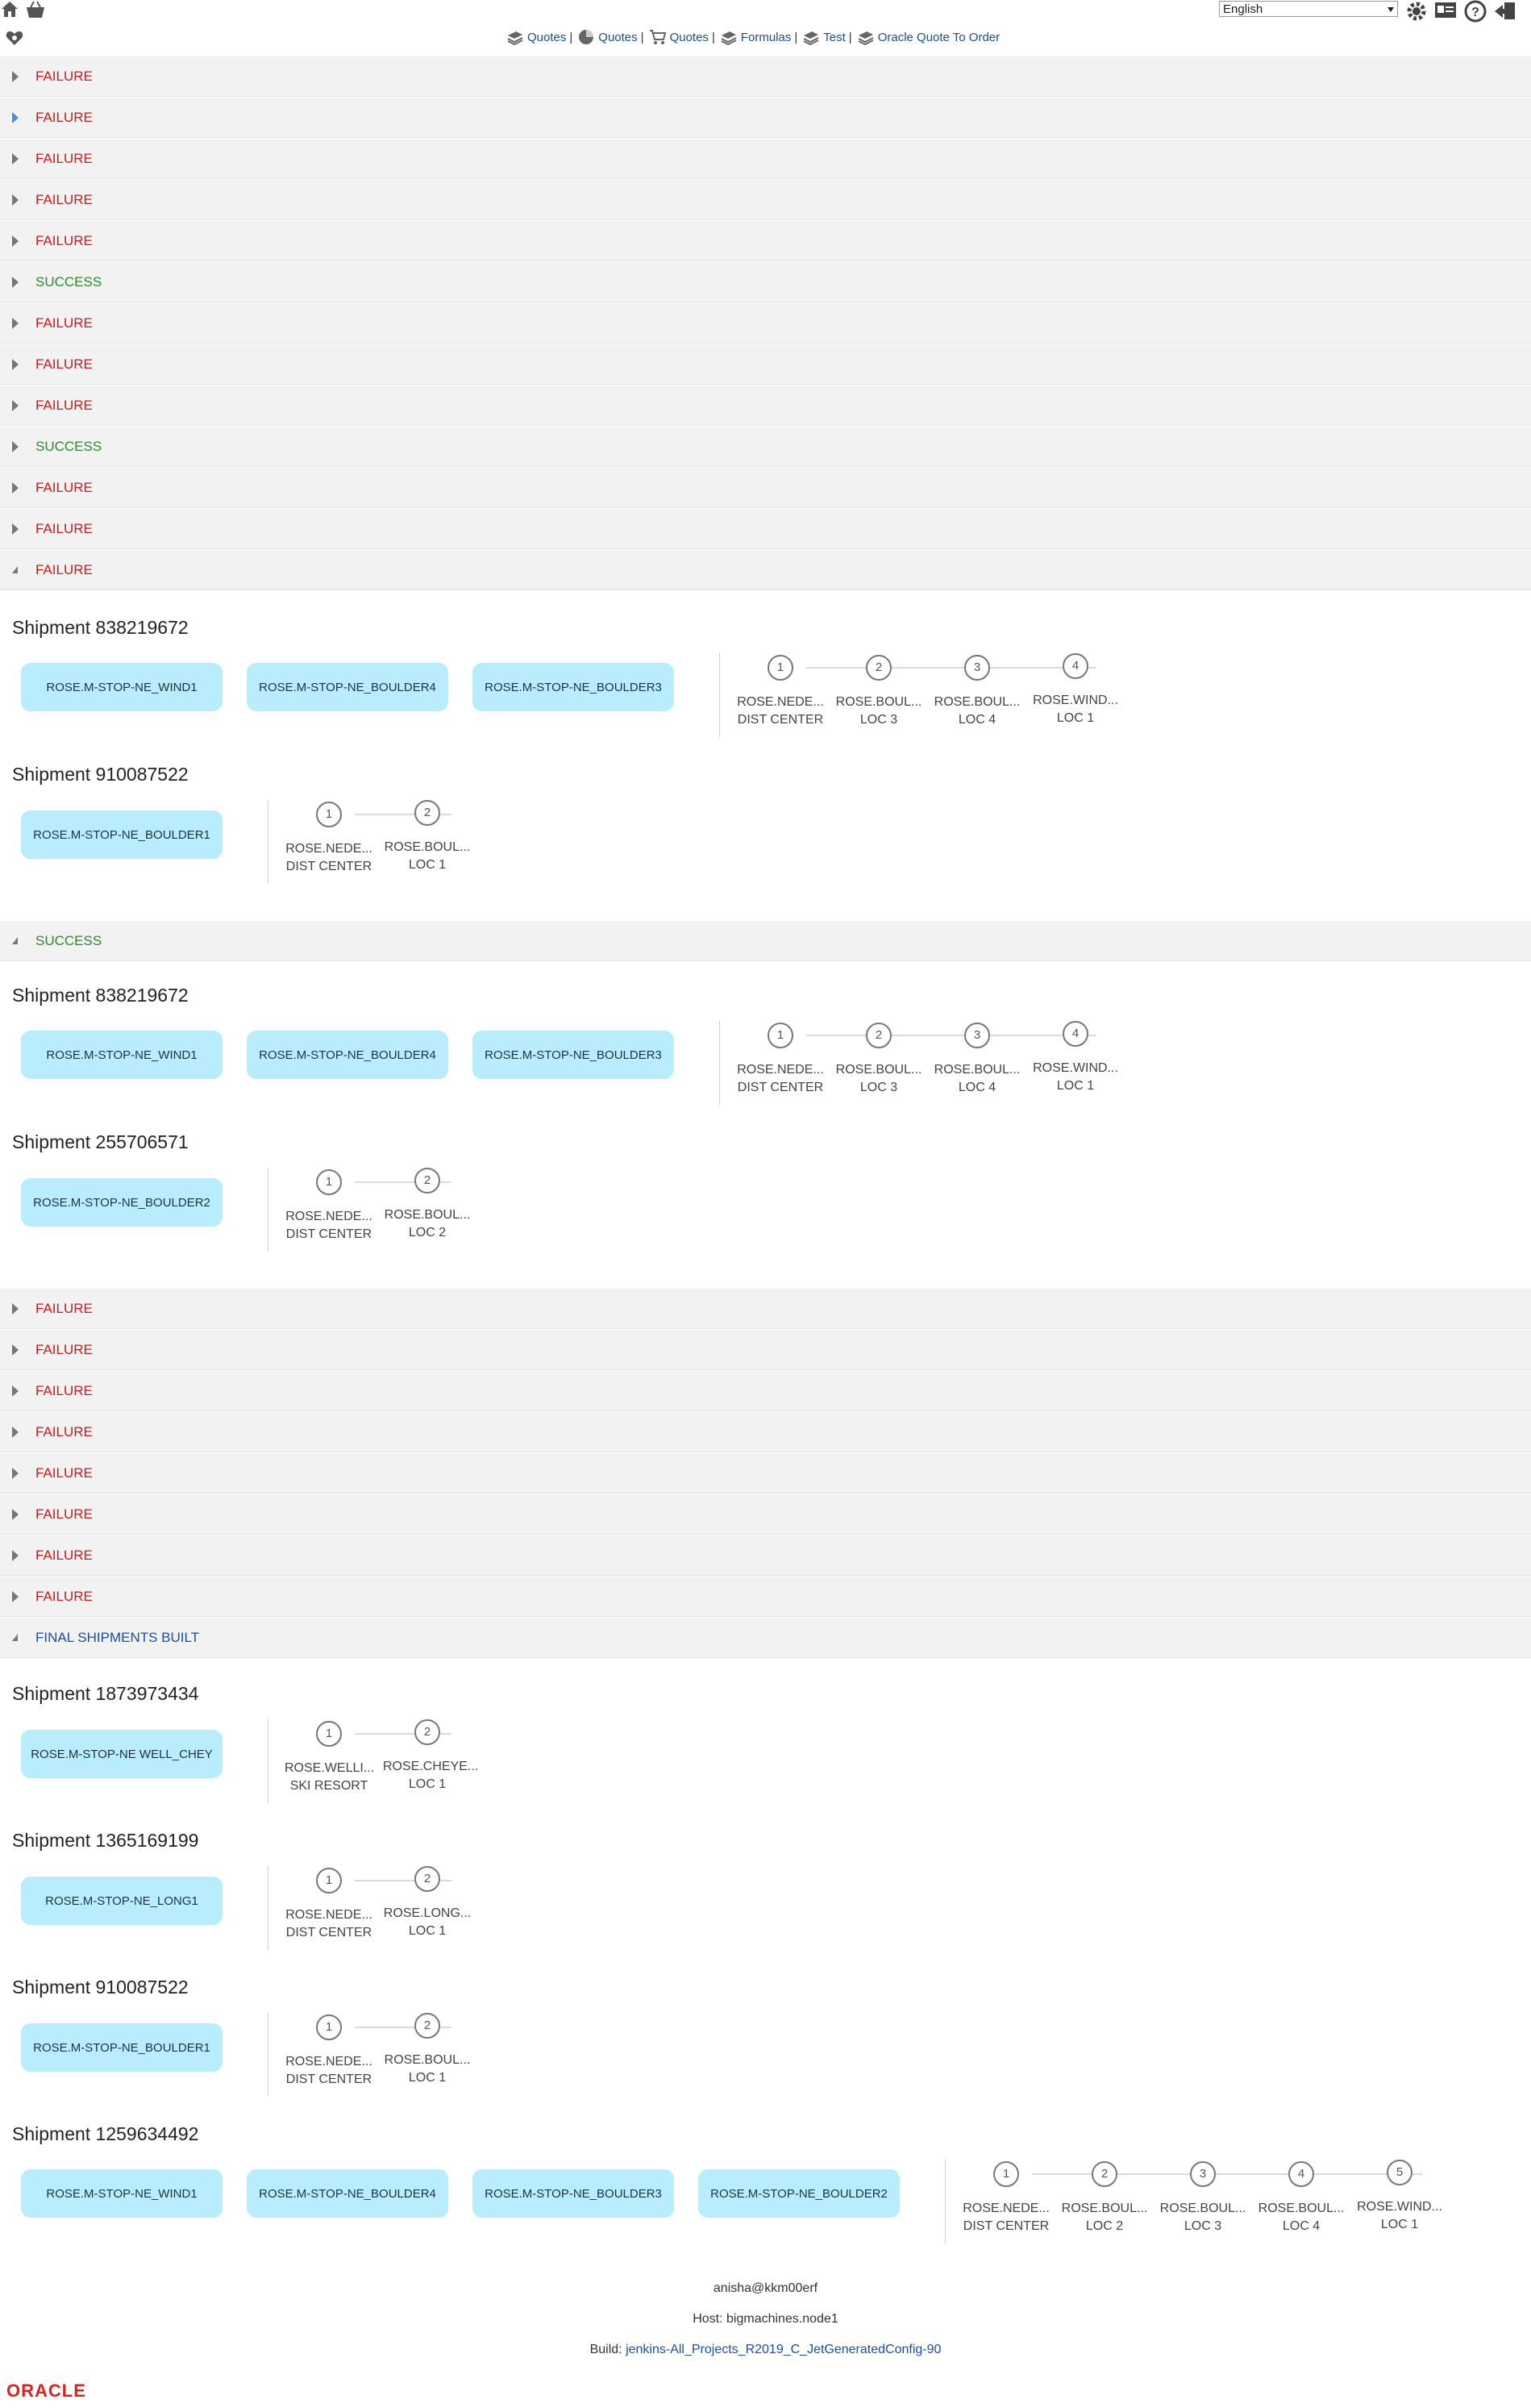  Describe the element at coordinates (329, 1758) in the screenshot. I see `route-stop: 1 ROSE.WELLI... SKI RESORT` at that location.